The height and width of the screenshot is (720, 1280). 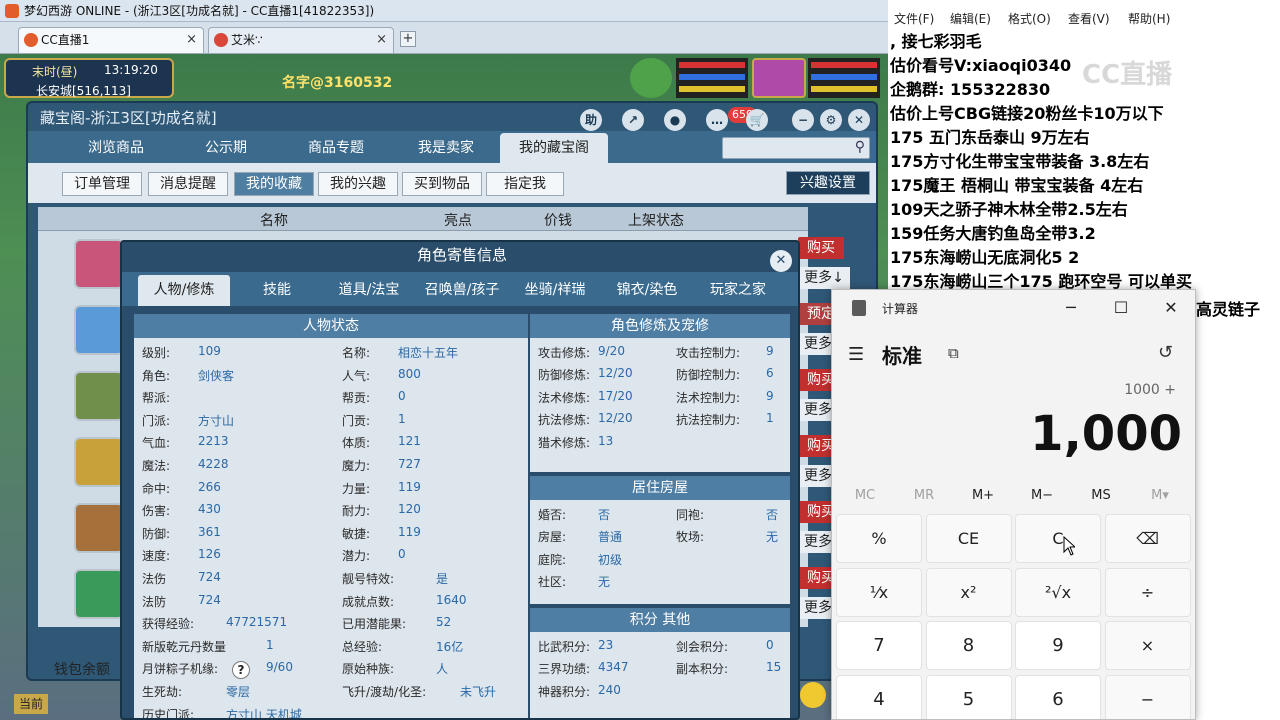 What do you see at coordinates (647, 290) in the screenshot?
I see `tab-outfits: 锦衣/染色` at bounding box center [647, 290].